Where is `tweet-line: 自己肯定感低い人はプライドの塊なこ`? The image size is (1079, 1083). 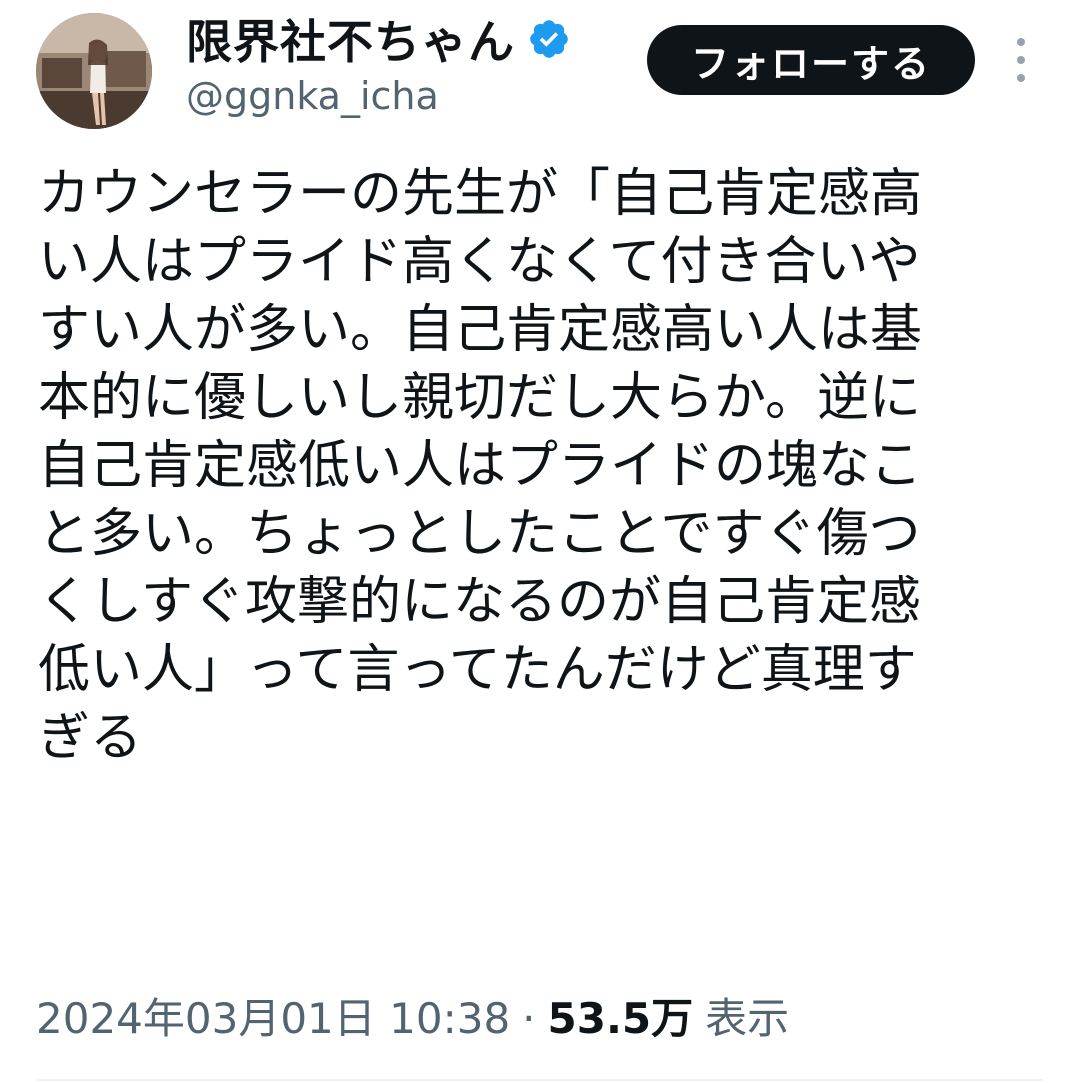
tweet-line: 自己肯定感低い人はプライドの塊なこ is located at coordinates (480, 466).